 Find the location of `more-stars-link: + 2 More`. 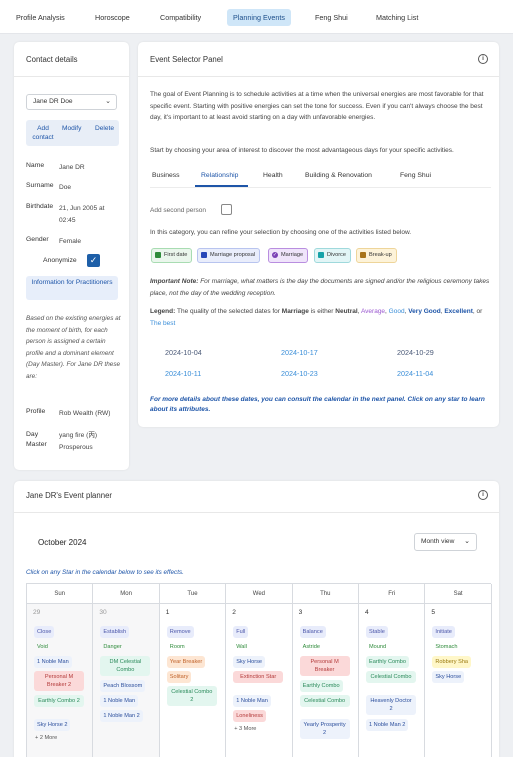

more-stars-link: + 2 More is located at coordinates (46, 738).